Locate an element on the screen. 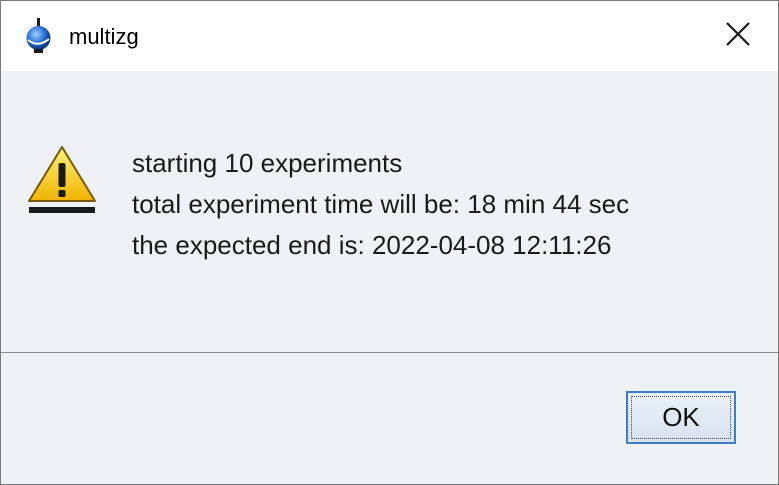 The height and width of the screenshot is (485, 779). title-bar: multizg is located at coordinates (389, 36).